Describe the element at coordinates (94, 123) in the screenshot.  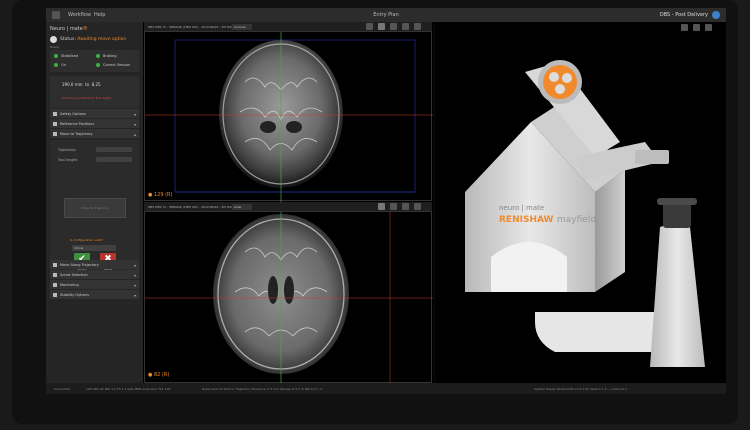
I see `section-reference-positions: Reference Positions ▾` at that location.